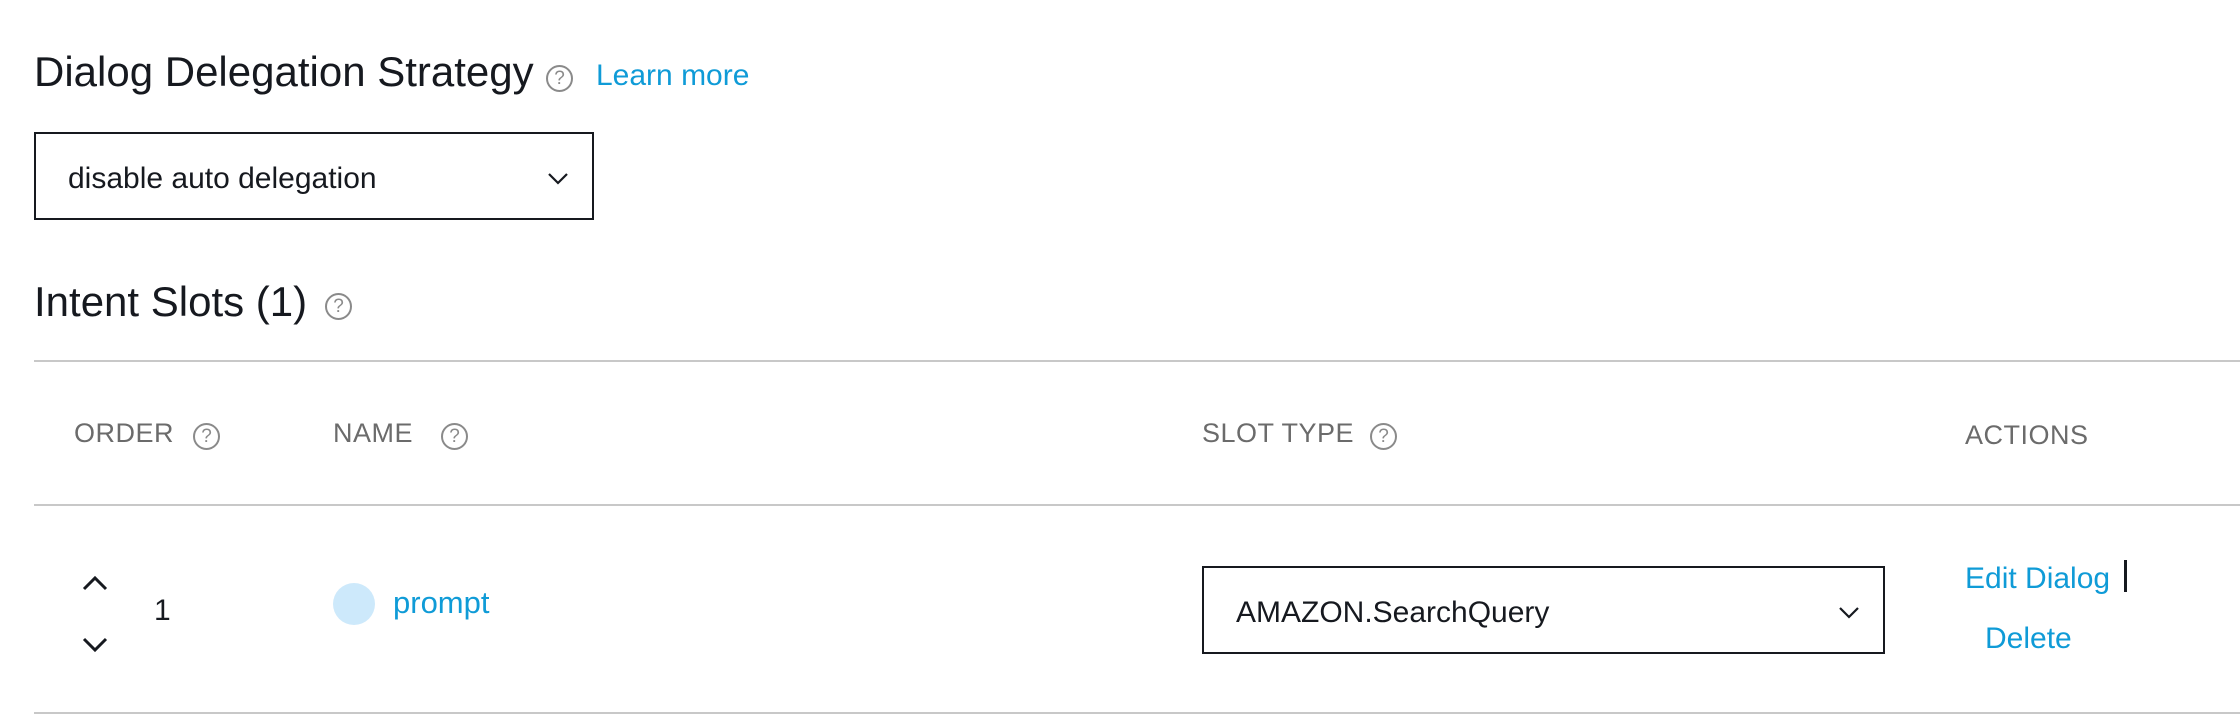  Describe the element at coordinates (441, 603) in the screenshot. I see `slot-name-link: prompt` at that location.